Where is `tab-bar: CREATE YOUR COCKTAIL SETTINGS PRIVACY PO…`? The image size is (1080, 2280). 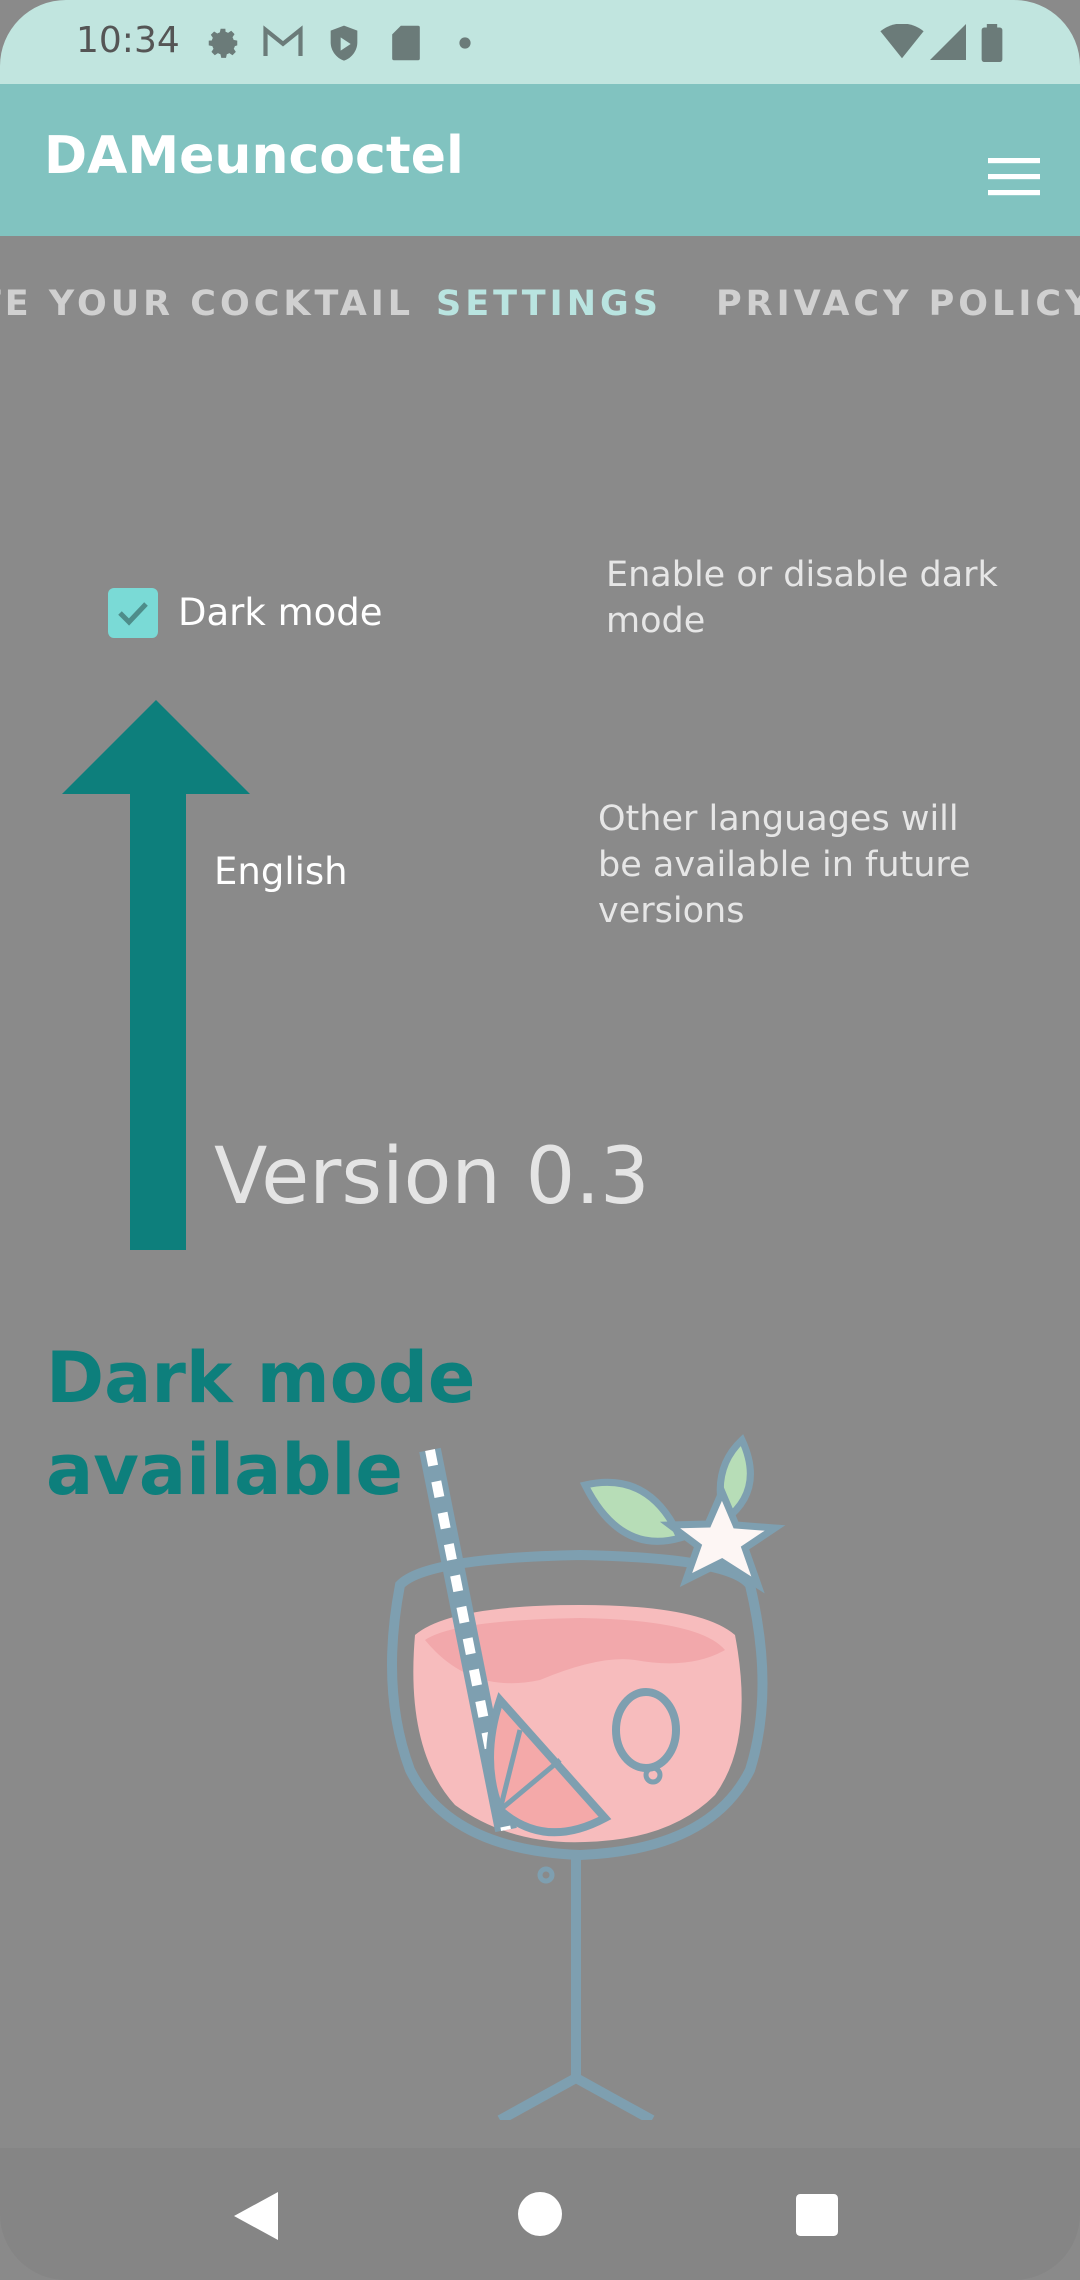
tab-bar: CREATE YOUR COCKTAIL SETTINGS PRIVACY PO… is located at coordinates (540, 305).